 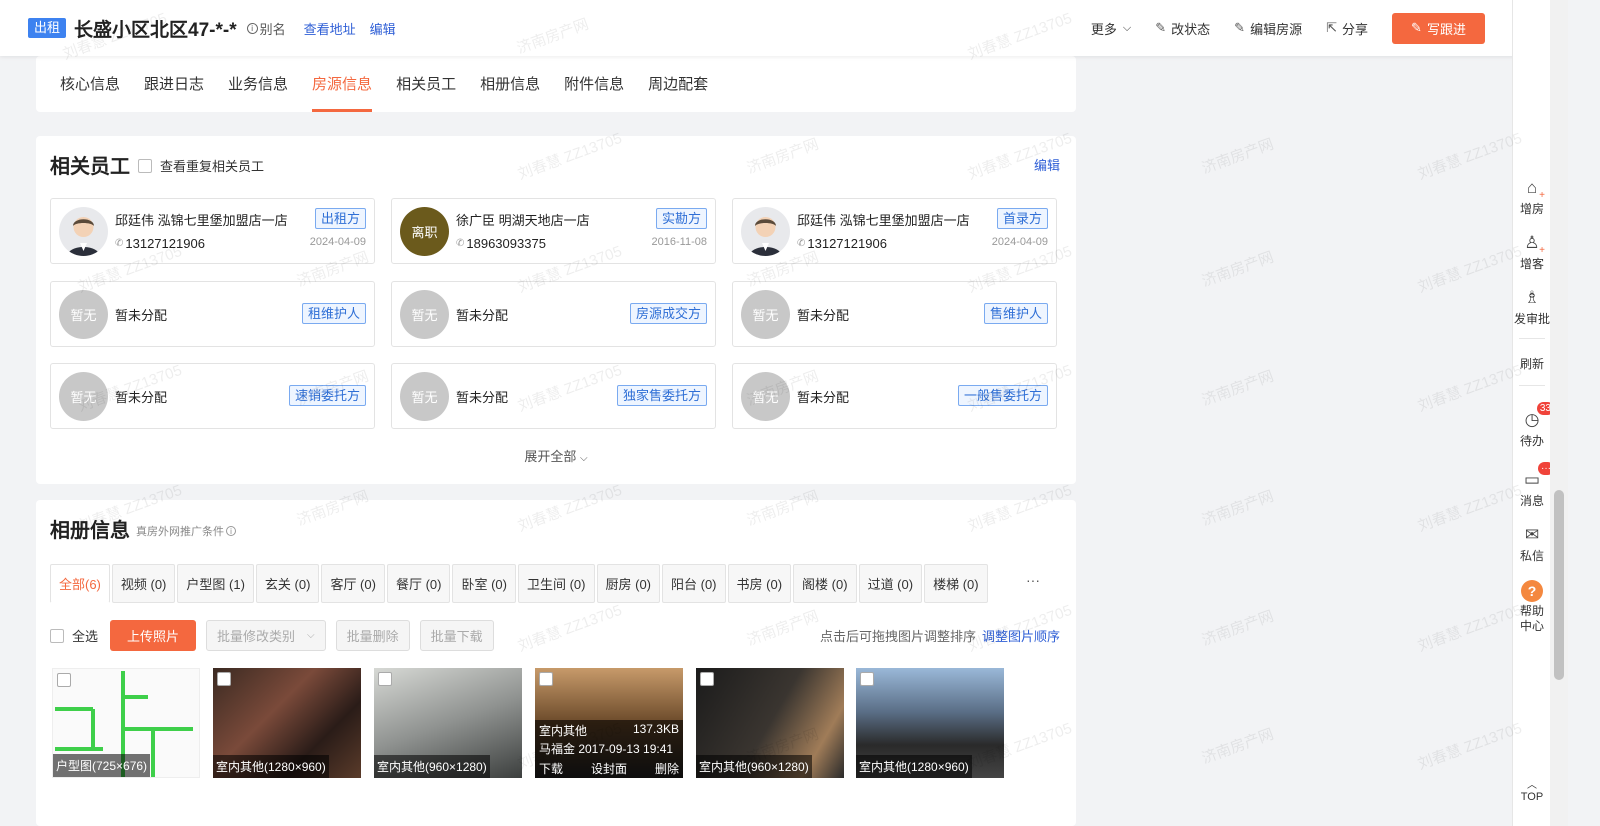 I want to click on page-scrollbar, so click(x=1559, y=413).